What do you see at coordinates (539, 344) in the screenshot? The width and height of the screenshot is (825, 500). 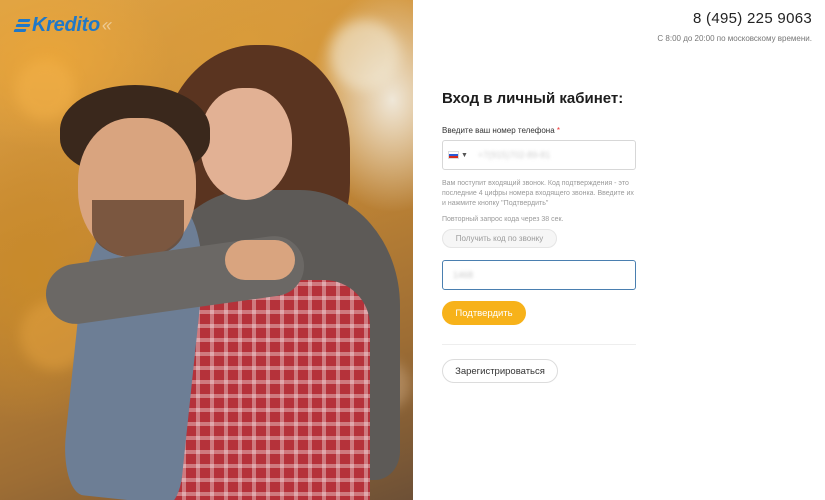 I see `divider` at bounding box center [539, 344].